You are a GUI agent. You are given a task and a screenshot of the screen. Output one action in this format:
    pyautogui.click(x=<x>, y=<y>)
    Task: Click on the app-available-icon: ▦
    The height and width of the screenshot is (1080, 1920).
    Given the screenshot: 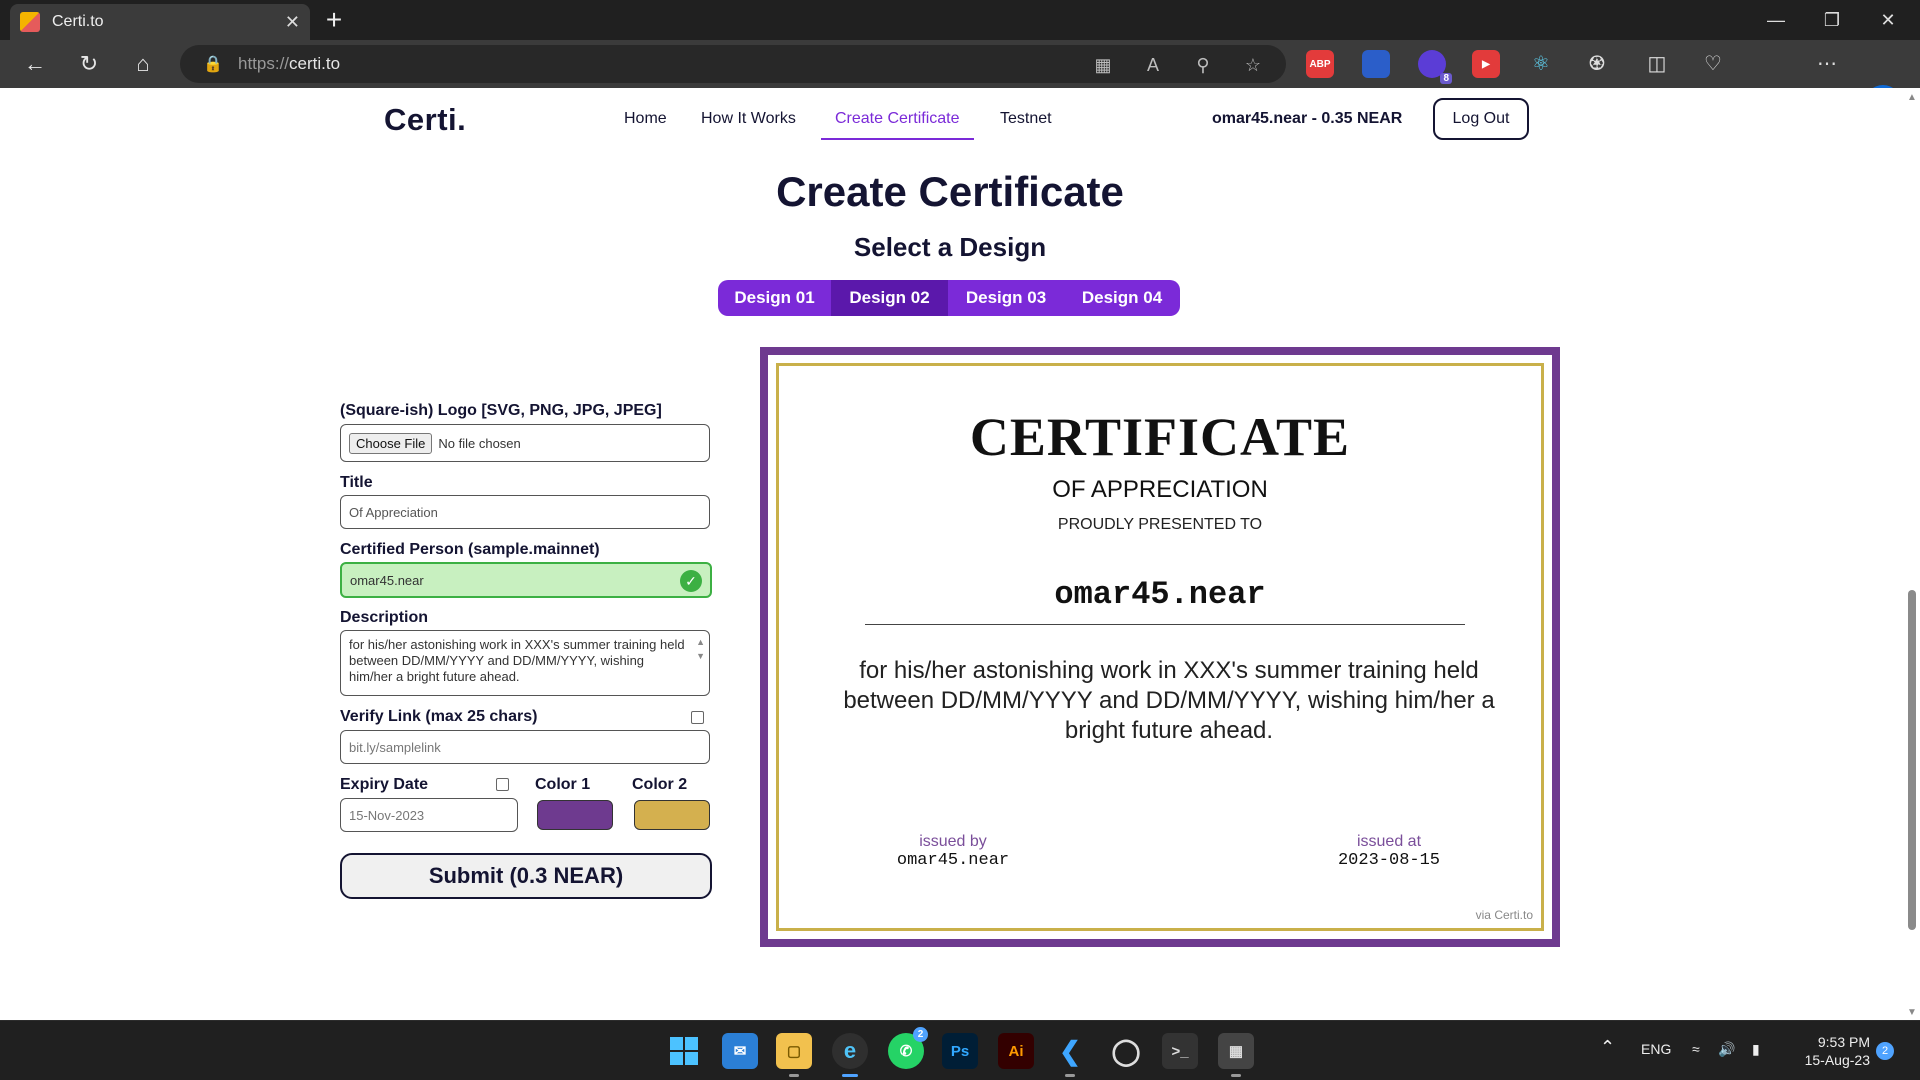 What is the action you would take?
    pyautogui.click(x=1103, y=65)
    